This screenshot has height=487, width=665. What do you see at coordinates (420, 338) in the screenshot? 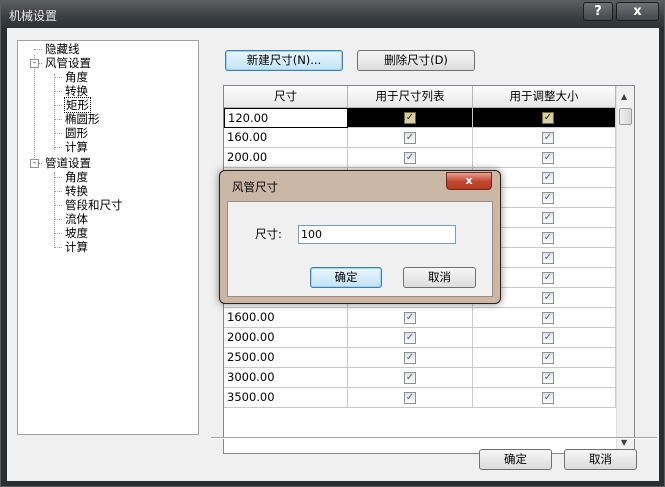
I see `table-row: 2000.00 ✓ ✓` at bounding box center [420, 338].